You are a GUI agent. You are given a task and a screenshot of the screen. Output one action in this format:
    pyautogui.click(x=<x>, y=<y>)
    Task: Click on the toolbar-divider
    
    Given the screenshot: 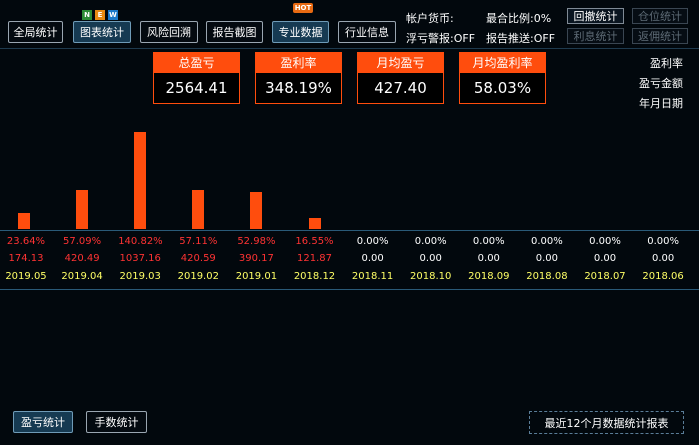 What is the action you would take?
    pyautogui.click(x=349, y=48)
    